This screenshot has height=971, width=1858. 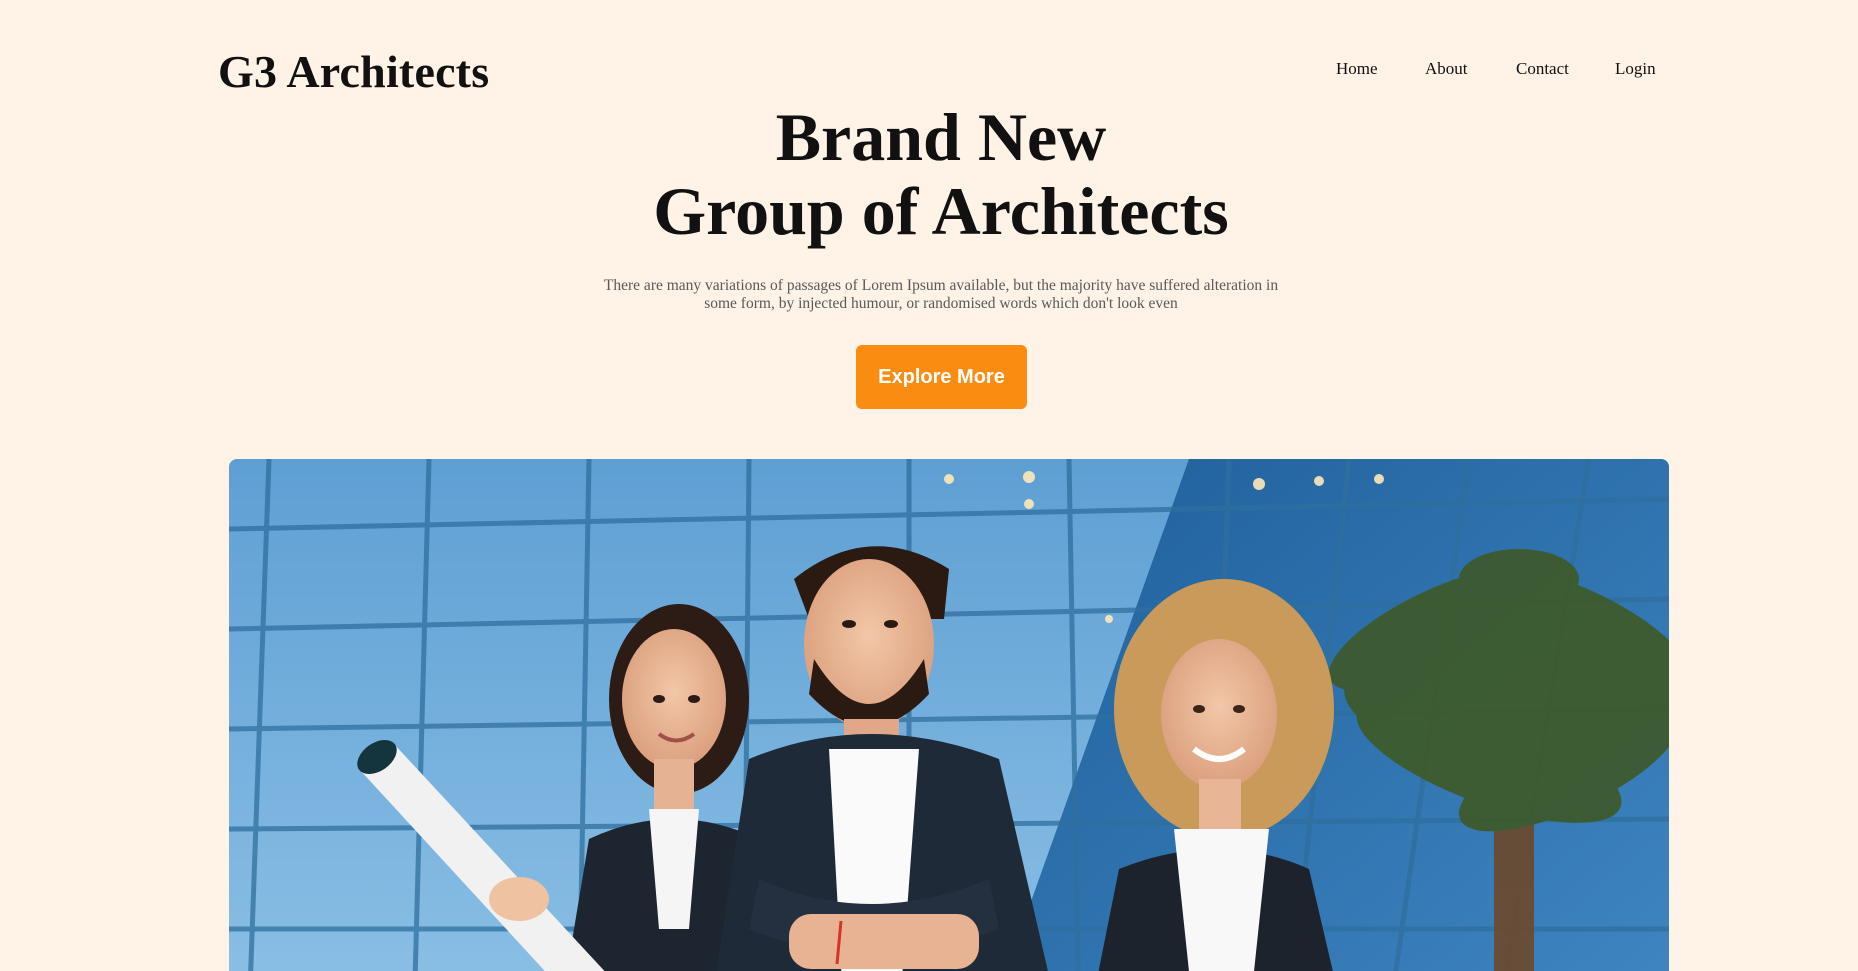 I want to click on hero-title-line-2: Group of Architects, so click(x=941, y=211).